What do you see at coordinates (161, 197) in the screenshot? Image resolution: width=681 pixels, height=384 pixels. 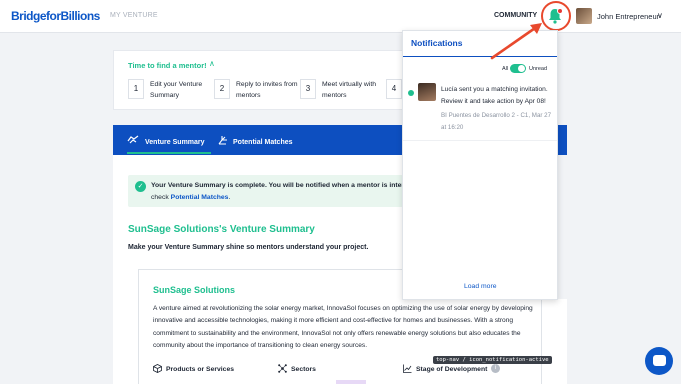 I see `alert-prefix: check` at bounding box center [161, 197].